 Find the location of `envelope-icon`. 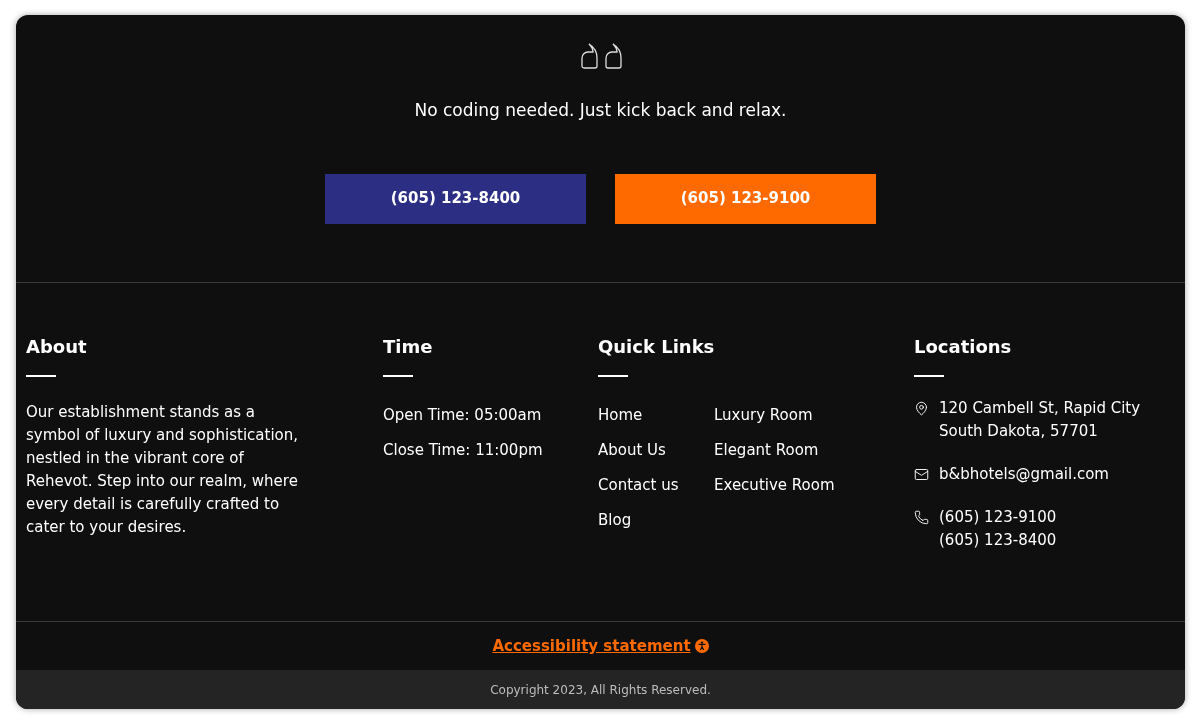

envelope-icon is located at coordinates (921, 474).